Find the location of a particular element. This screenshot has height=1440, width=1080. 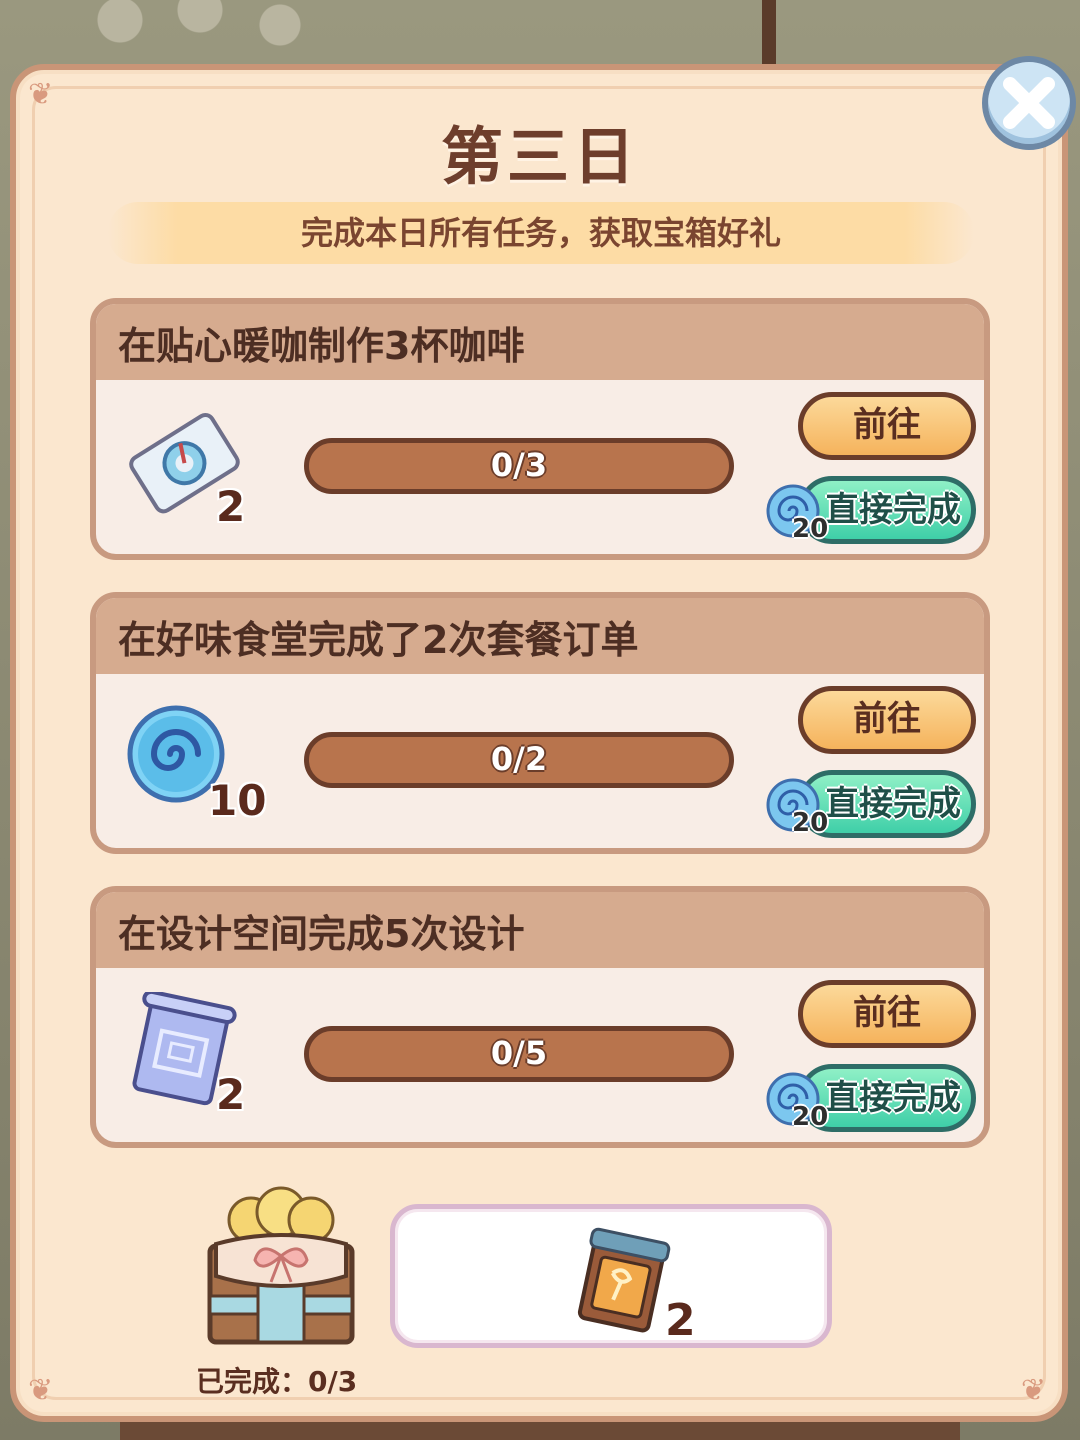

background-pole is located at coordinates (769, 35).